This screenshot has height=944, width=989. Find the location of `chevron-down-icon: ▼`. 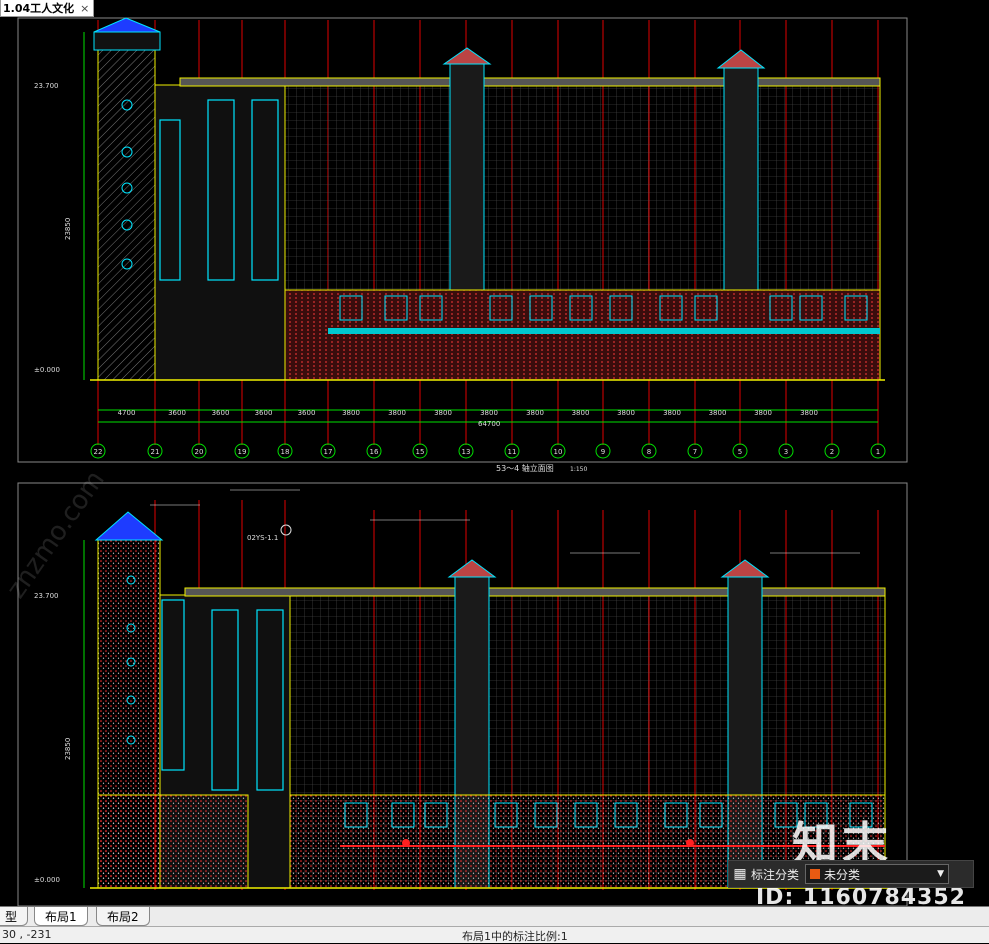

chevron-down-icon: ▼ is located at coordinates (941, 874).